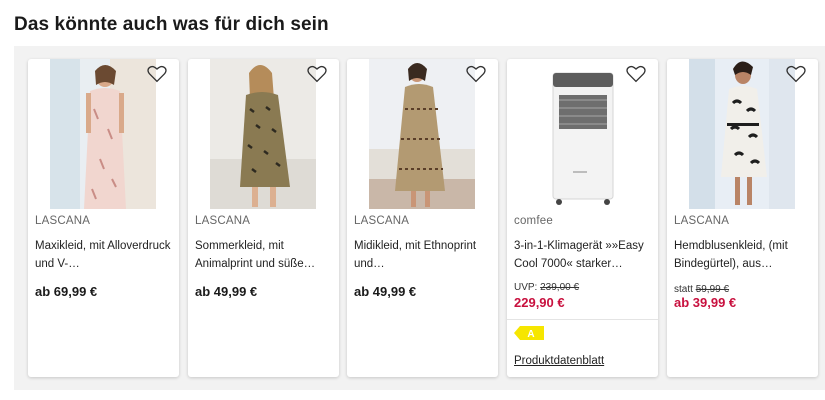  I want to click on original-price: statt 59,99 €, so click(701, 289).